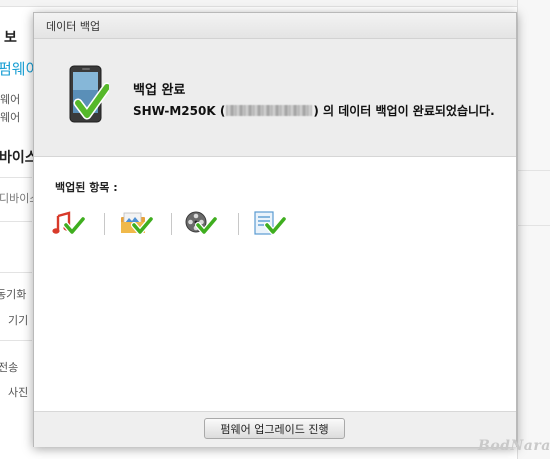  I want to click on photo-folder-icon, so click(137, 223).